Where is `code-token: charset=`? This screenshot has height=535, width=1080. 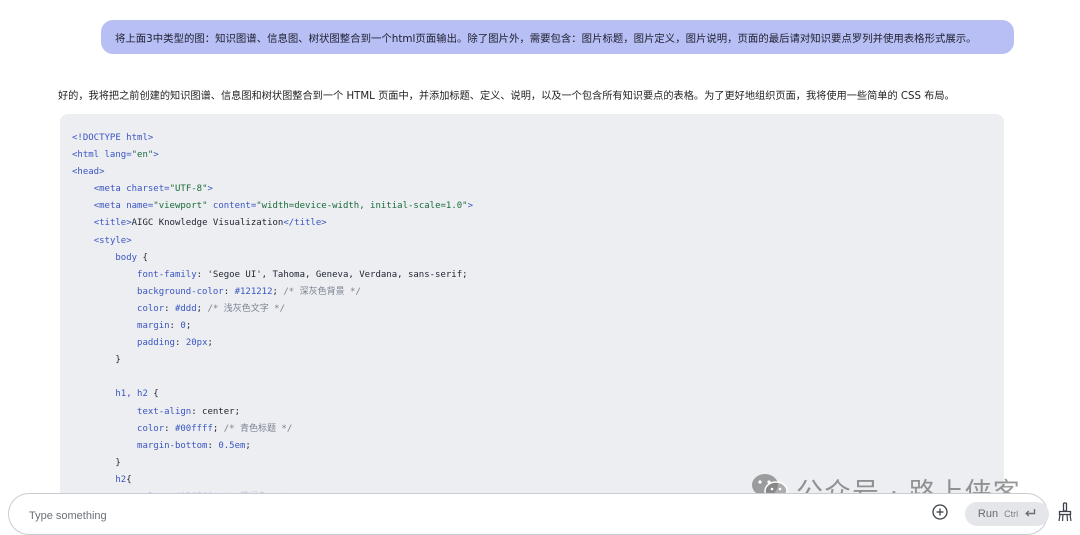
code-token: charset= is located at coordinates (148, 189).